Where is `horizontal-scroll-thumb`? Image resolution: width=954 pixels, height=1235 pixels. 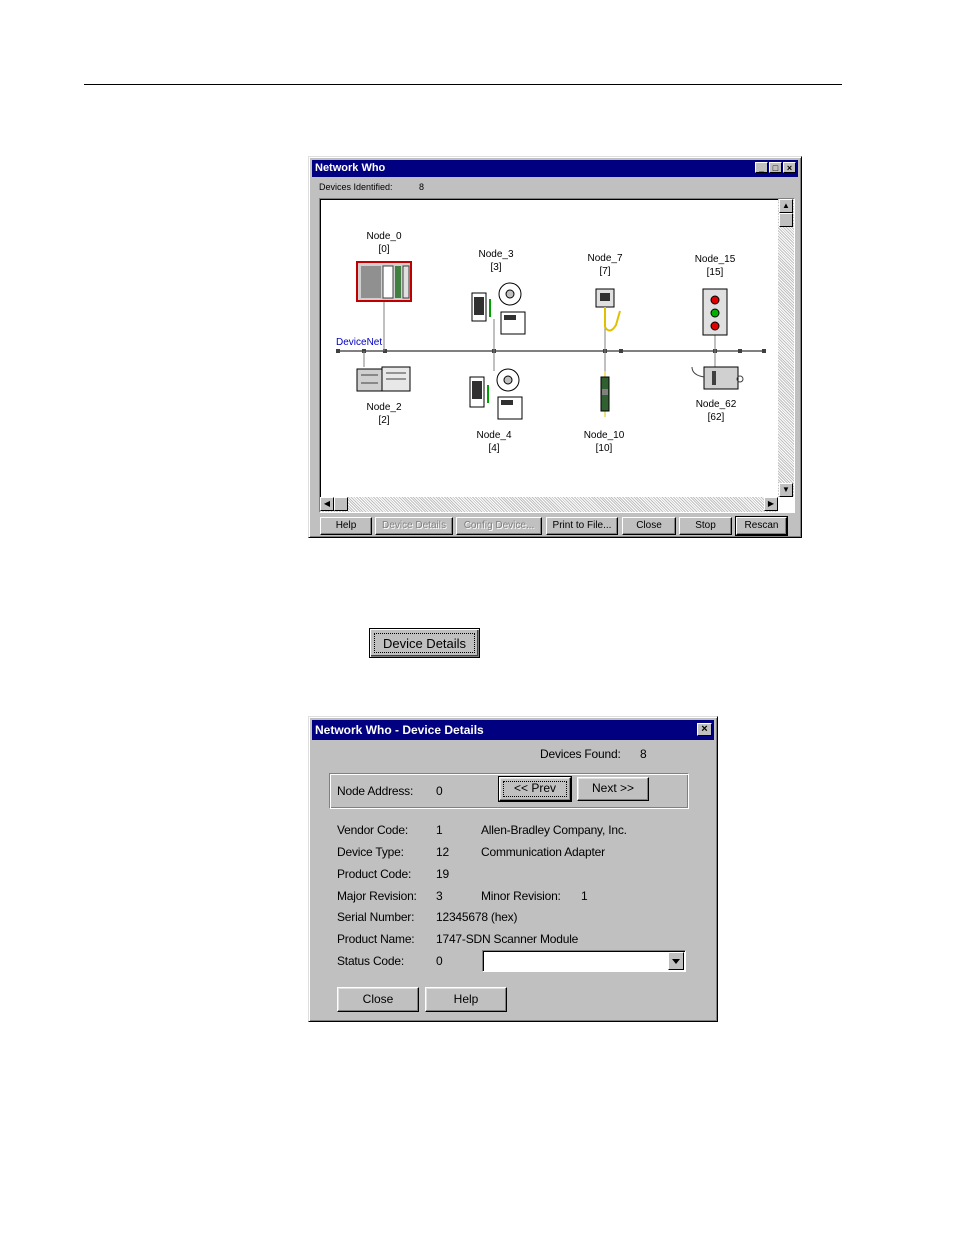 horizontal-scroll-thumb is located at coordinates (341, 504).